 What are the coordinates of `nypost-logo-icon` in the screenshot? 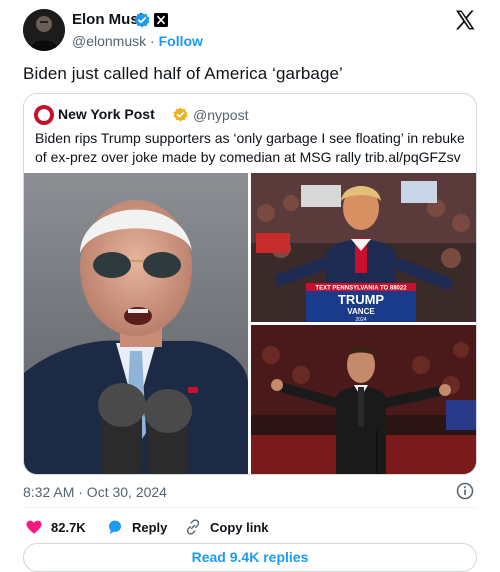 It's located at (44, 115).